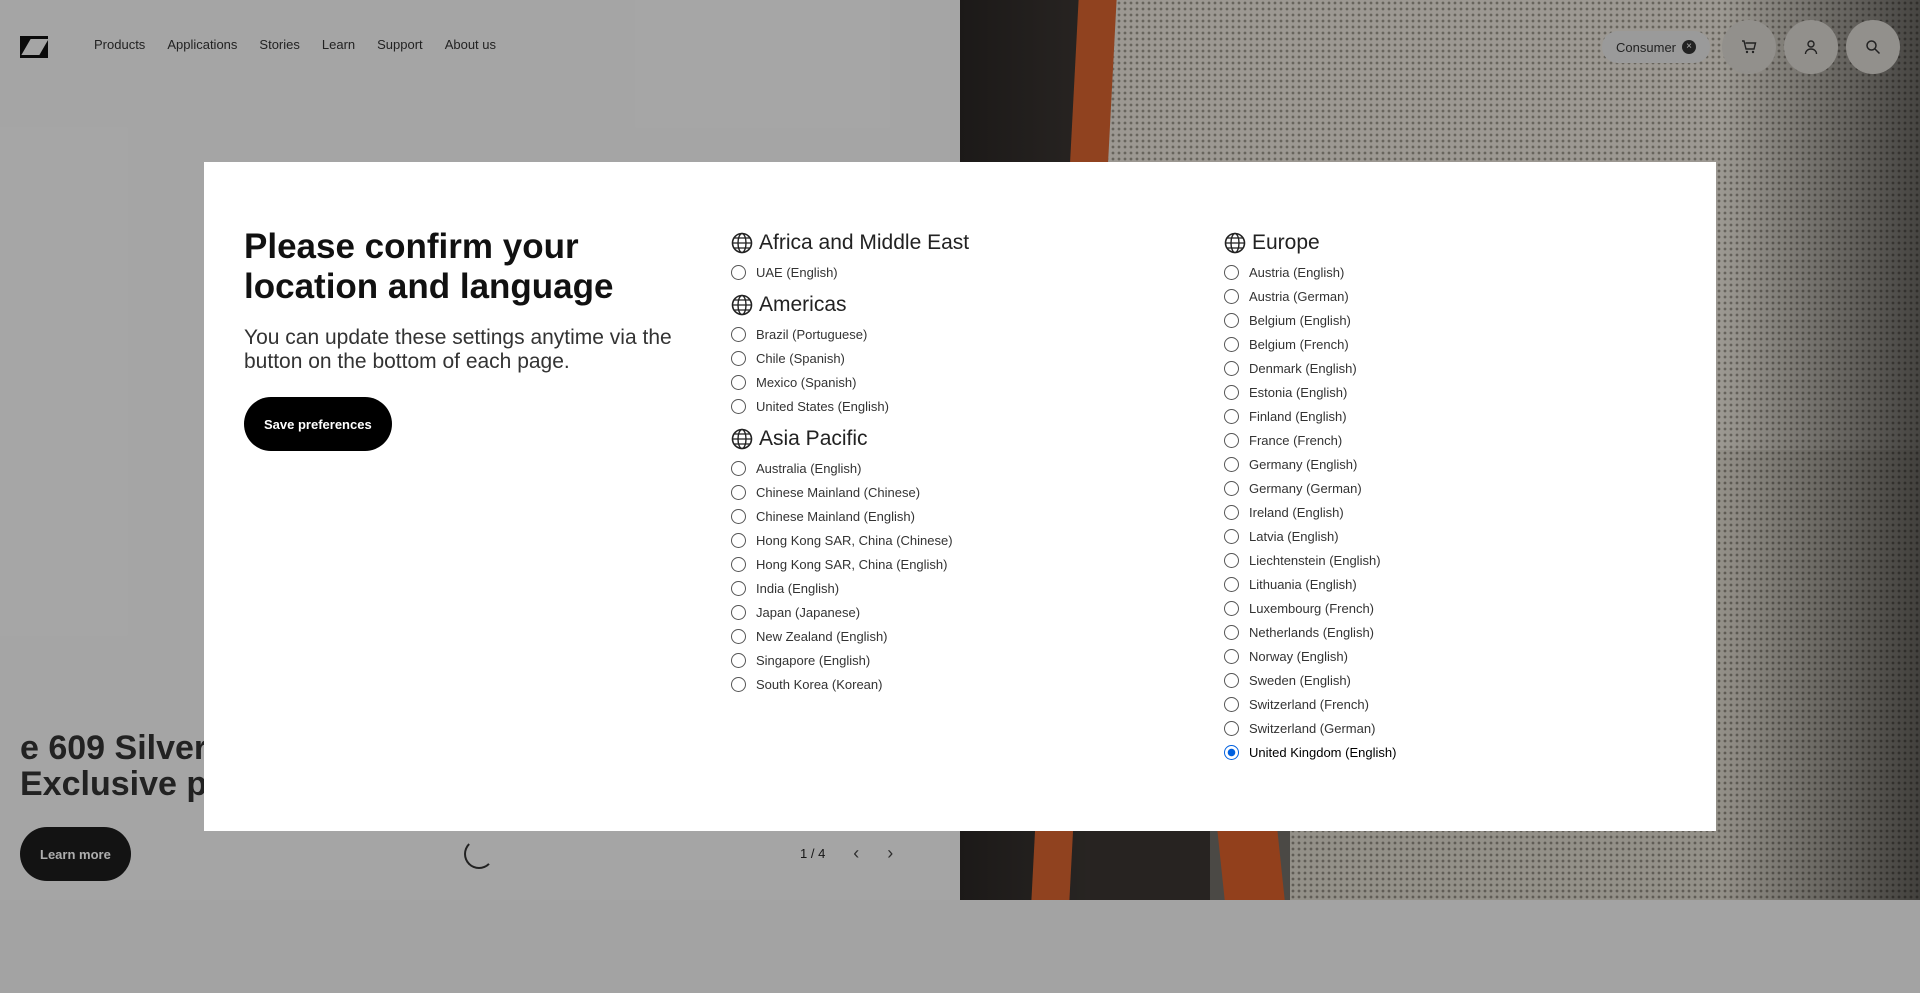  What do you see at coordinates (941, 272) in the screenshot?
I see `locale-option-uae-english: UAE (English)` at bounding box center [941, 272].